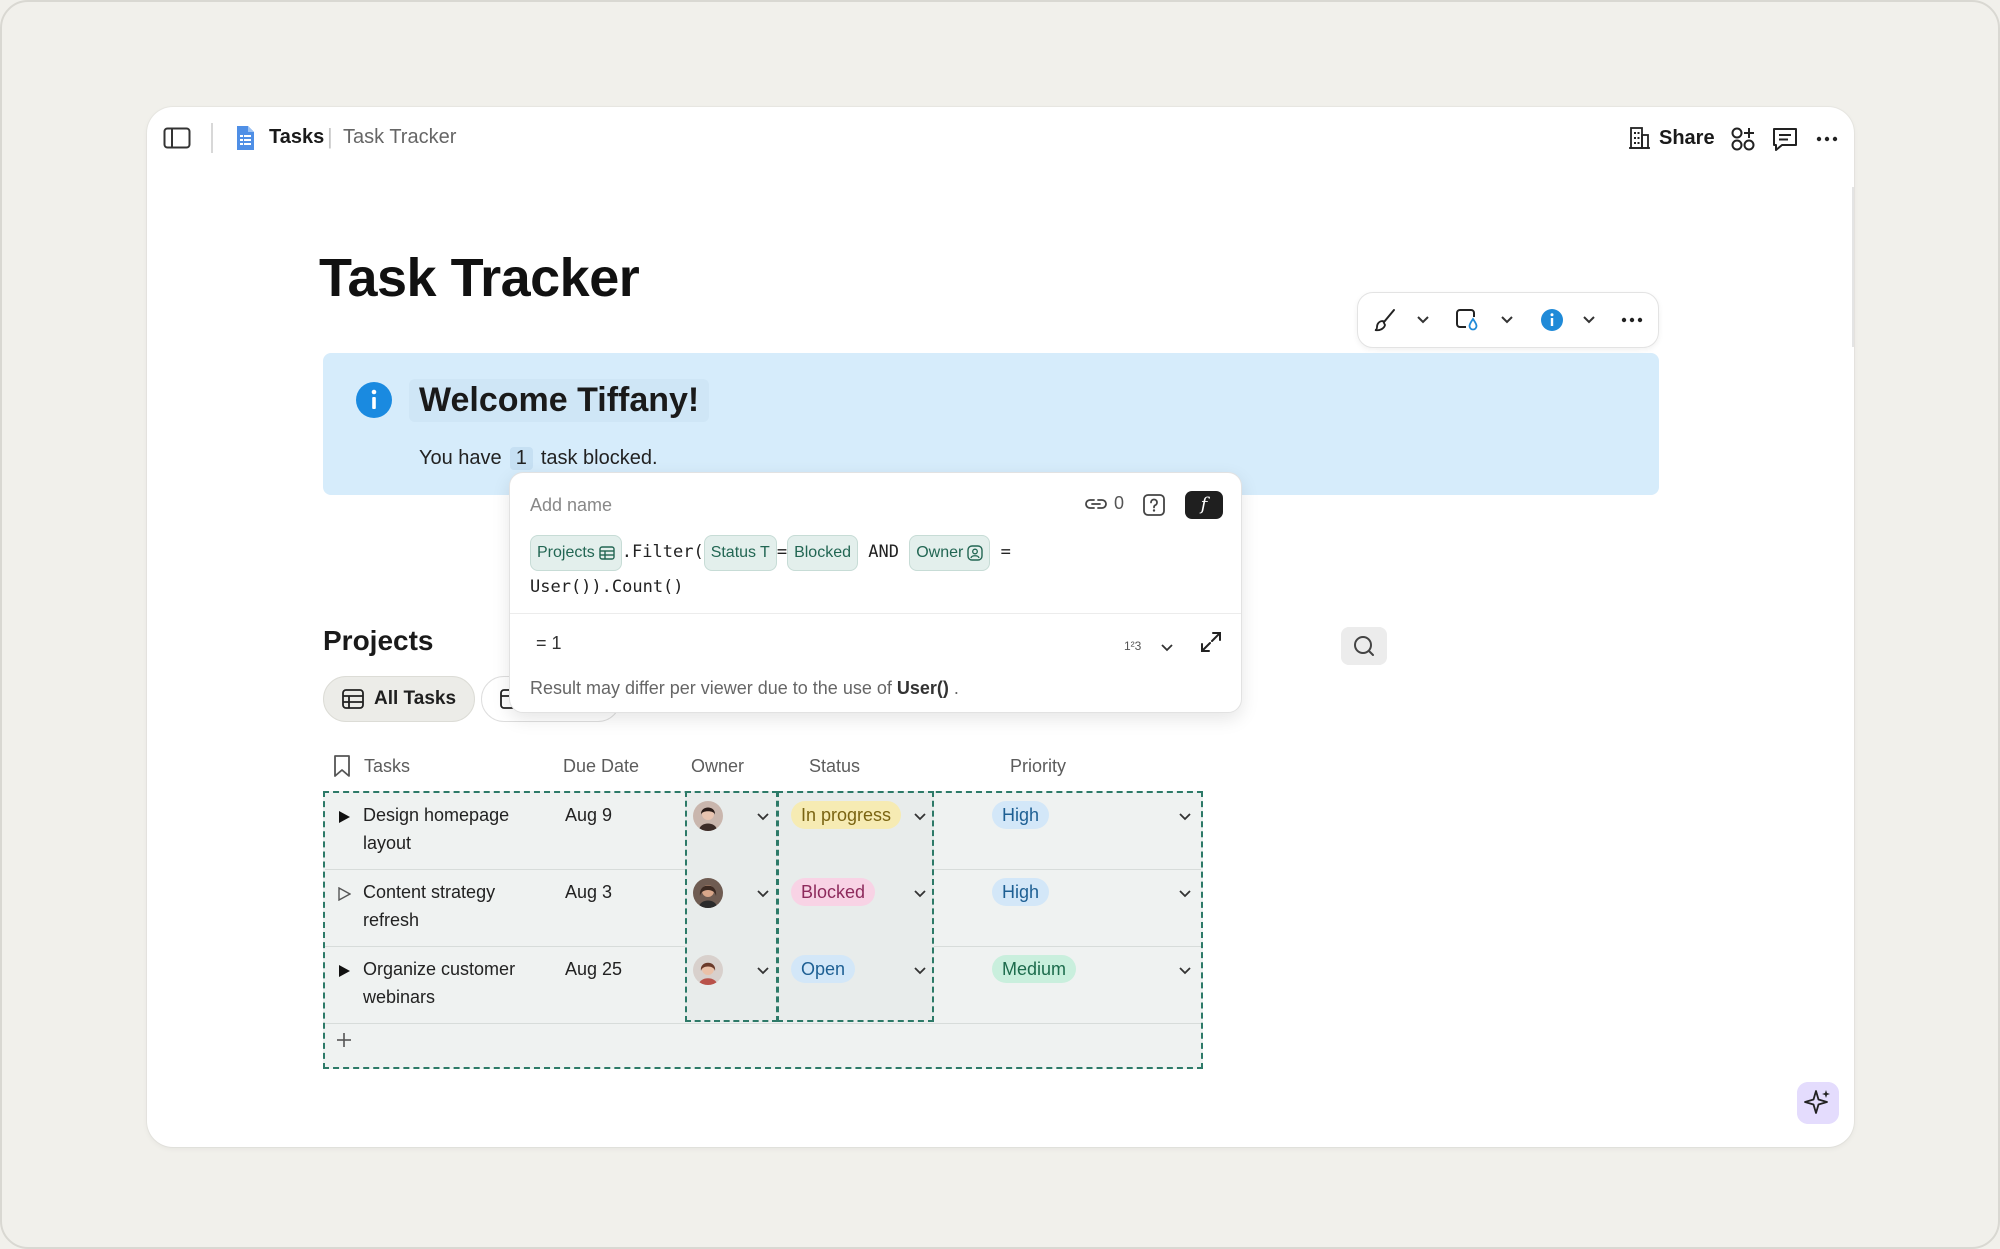 The width and height of the screenshot is (2000, 1249). What do you see at coordinates (1853, 267) in the screenshot?
I see `scrollbar` at bounding box center [1853, 267].